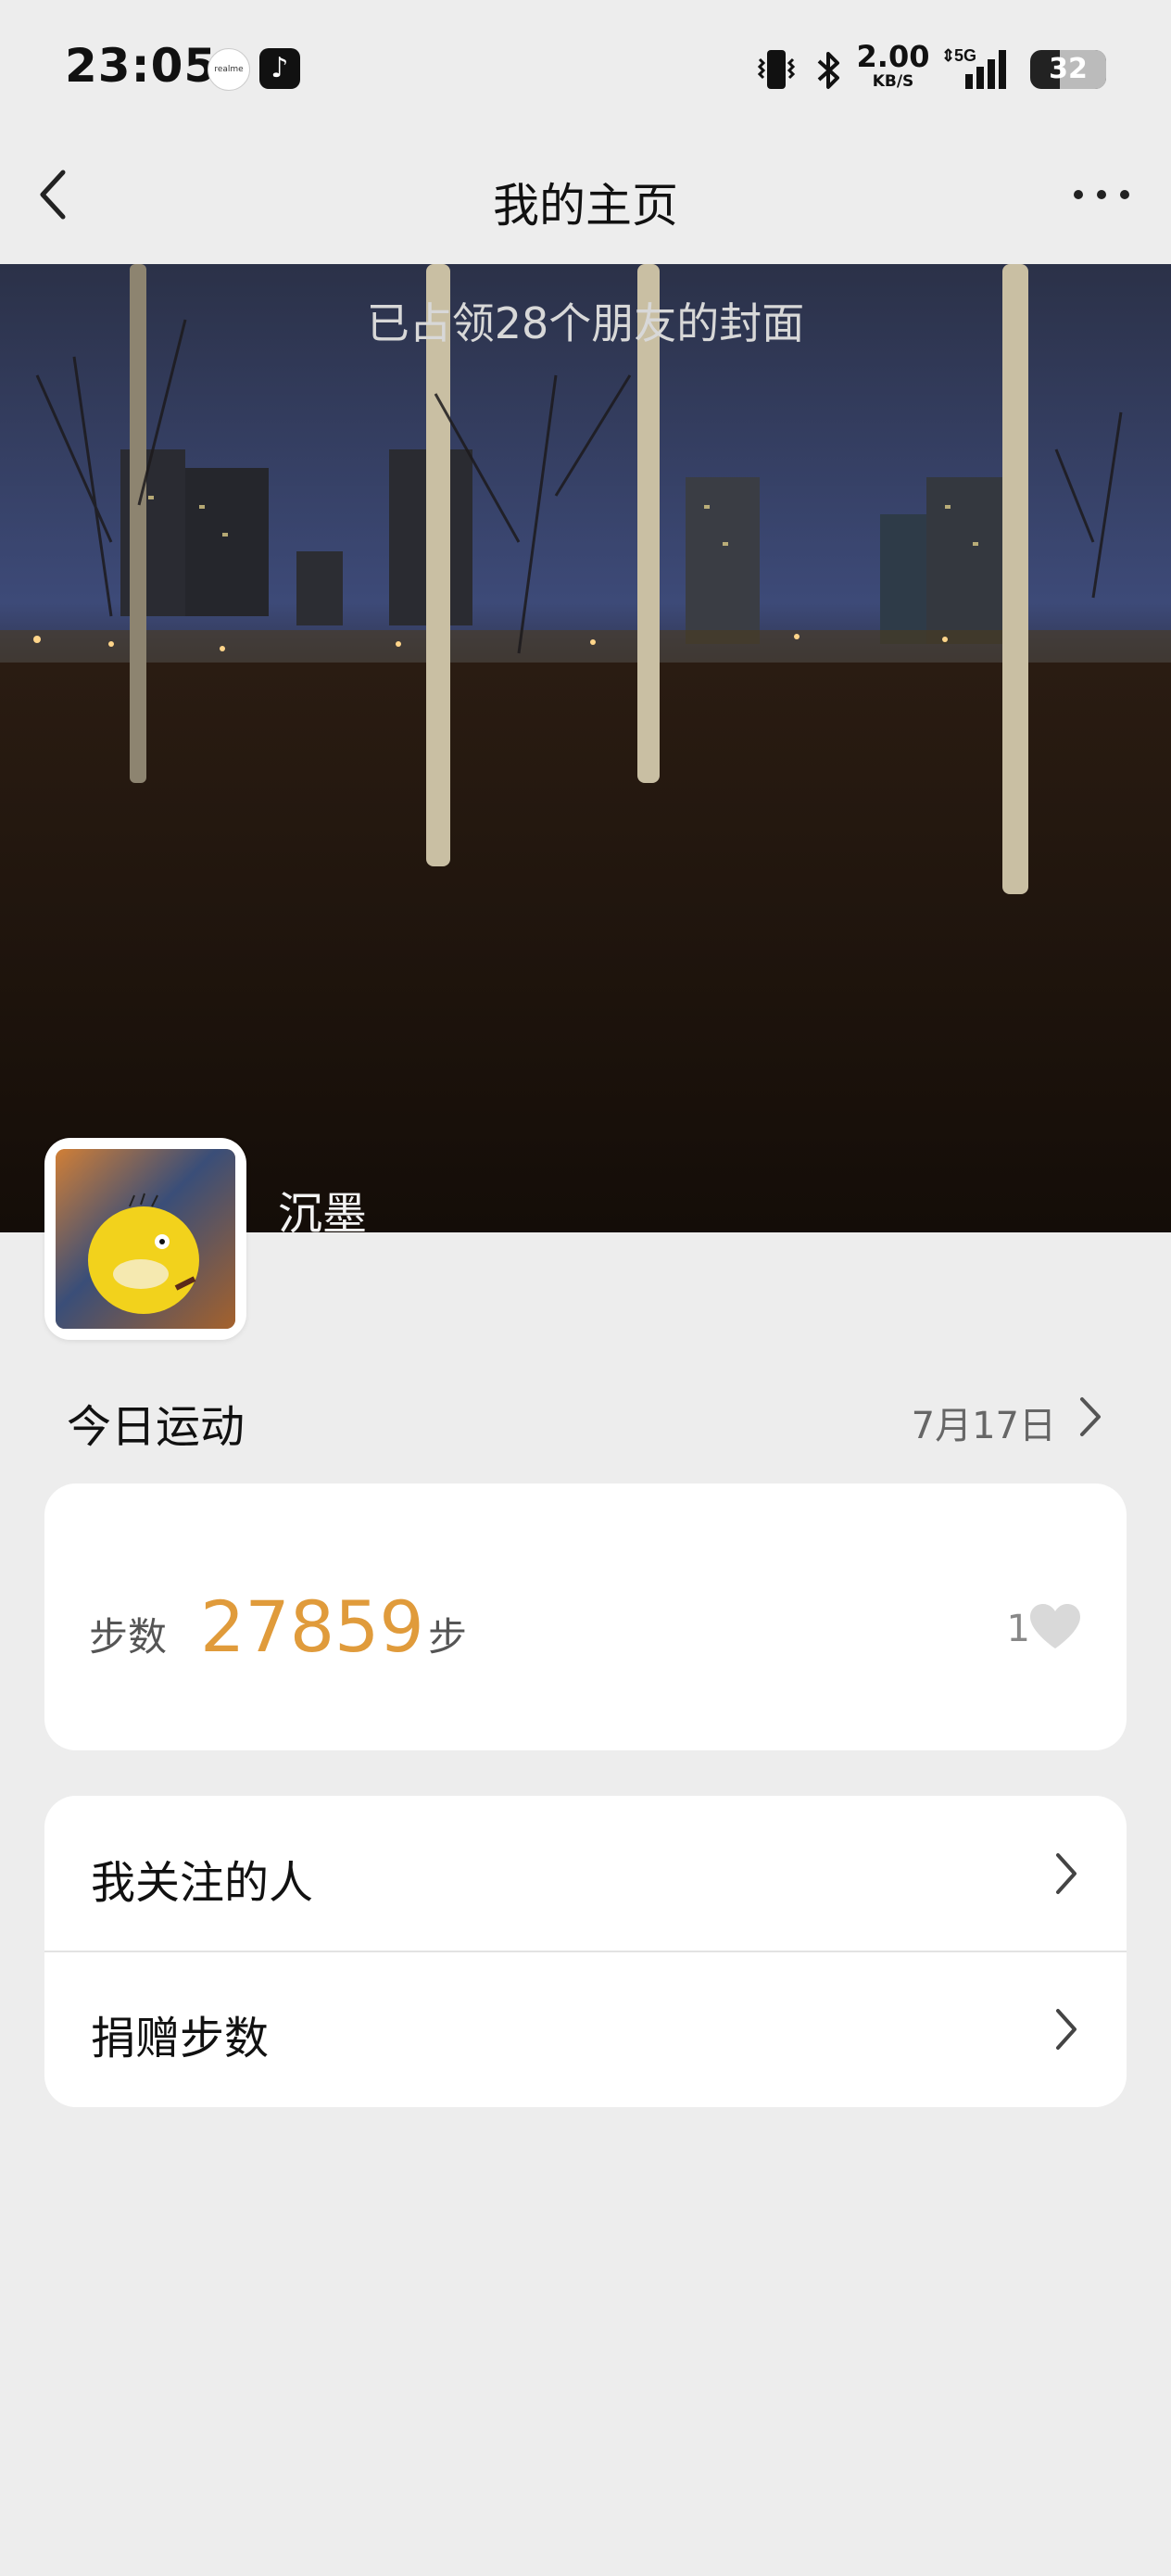 The height and width of the screenshot is (2576, 1171). What do you see at coordinates (585, 323) in the screenshot?
I see `cover-caption: 已占领28个朋友的封面` at bounding box center [585, 323].